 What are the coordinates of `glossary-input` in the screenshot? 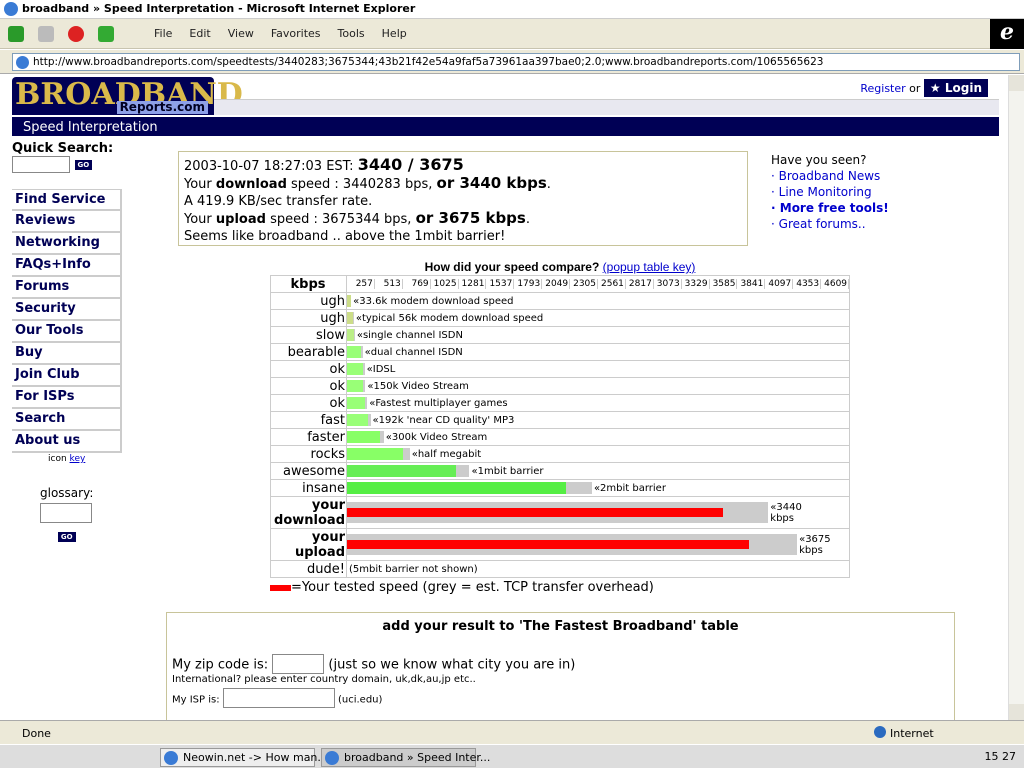 It's located at (66, 513).